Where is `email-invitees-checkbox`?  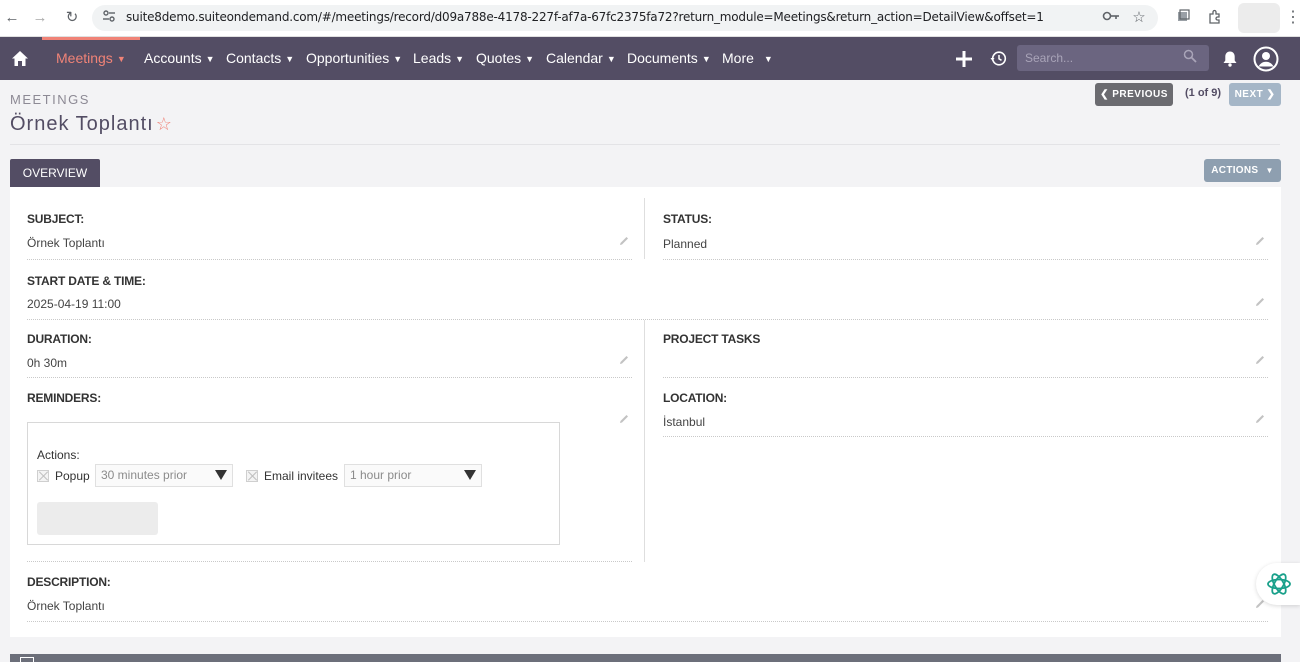
email-invitees-checkbox is located at coordinates (252, 476).